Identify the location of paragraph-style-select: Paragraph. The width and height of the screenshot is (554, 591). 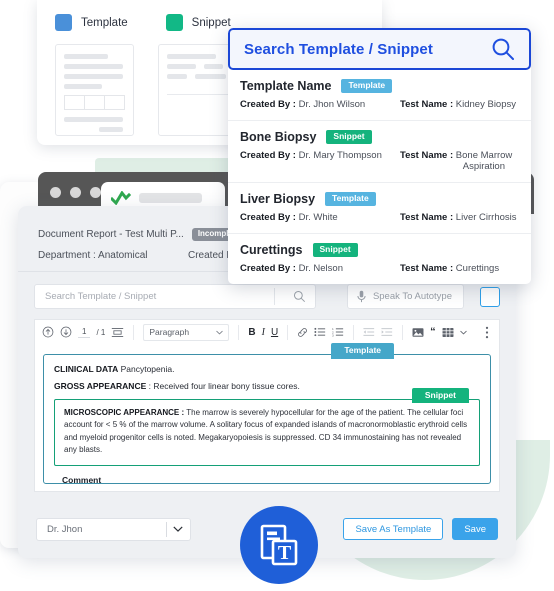
(186, 332).